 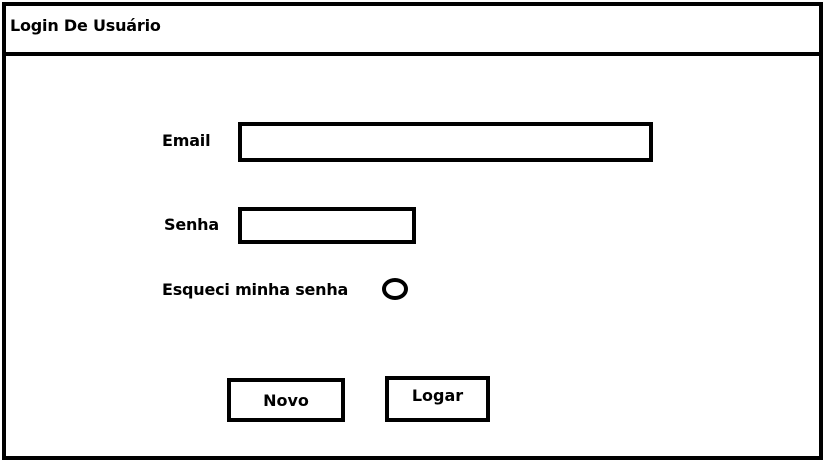 I want to click on title-bar: Login De Usuário, so click(x=412, y=31).